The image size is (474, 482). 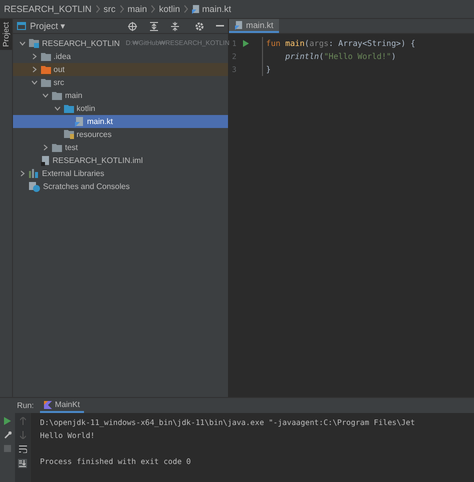 What do you see at coordinates (81, 43) in the screenshot?
I see `tree-item-label: RESEARCH_KOTLIN` at bounding box center [81, 43].